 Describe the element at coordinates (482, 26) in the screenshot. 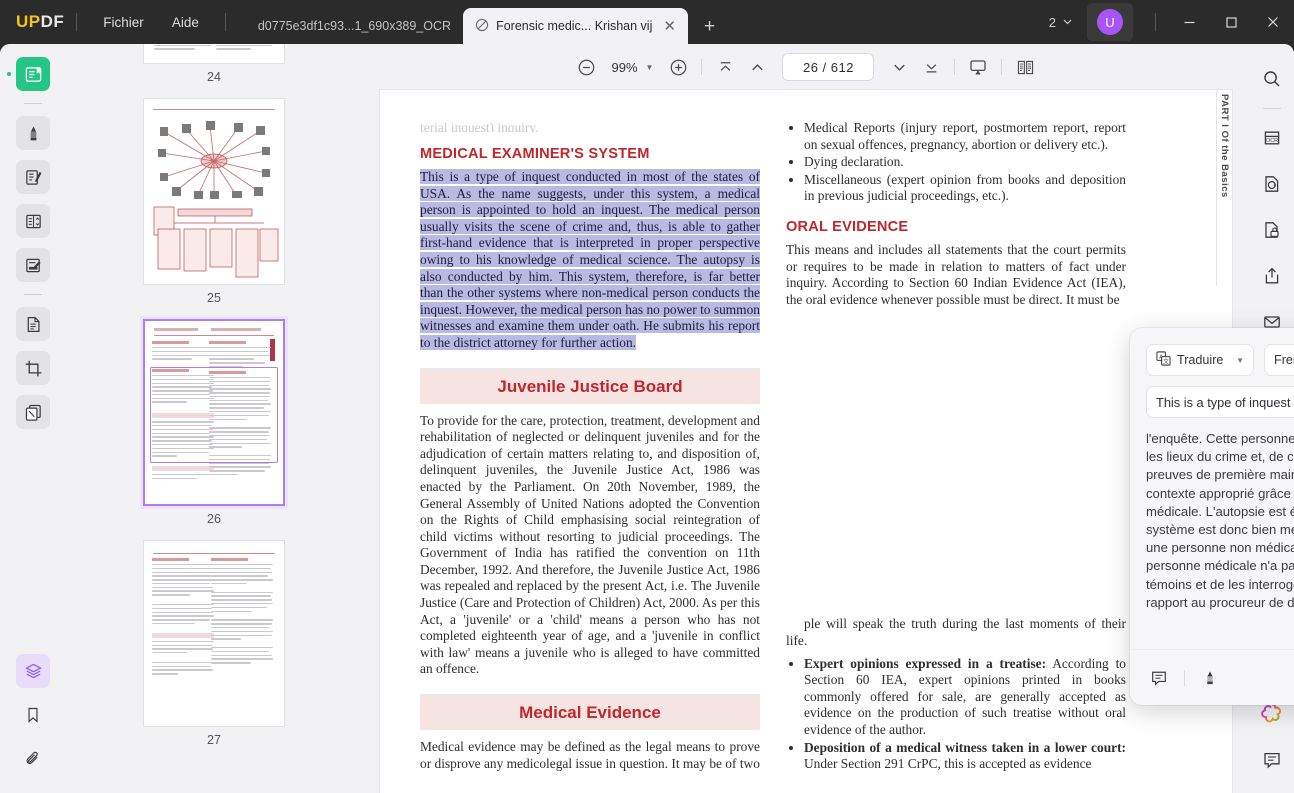

I see `no-edit-icon` at that location.